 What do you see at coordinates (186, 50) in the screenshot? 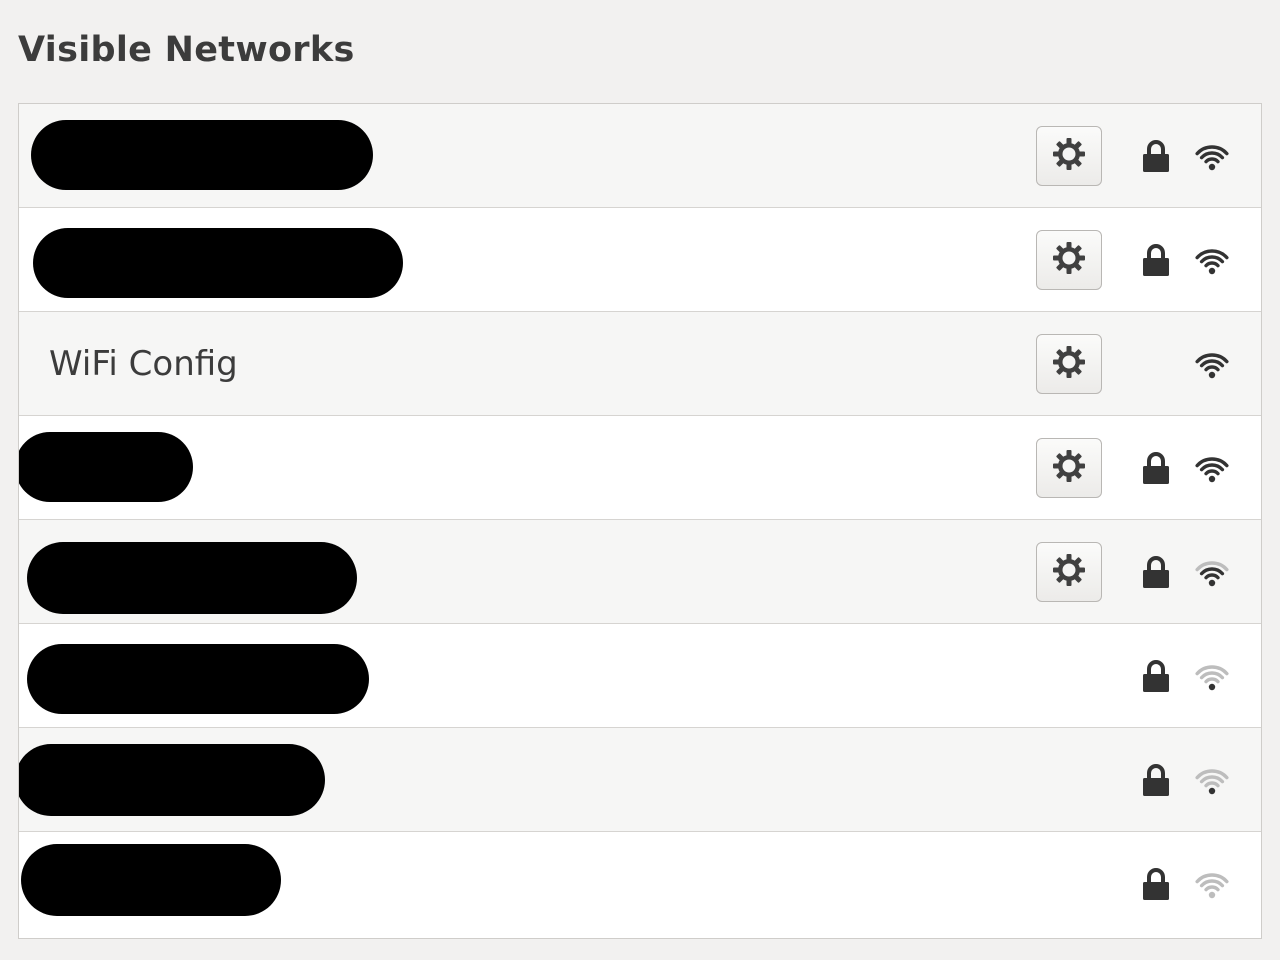
I see `section-title: Visible Networks` at bounding box center [186, 50].